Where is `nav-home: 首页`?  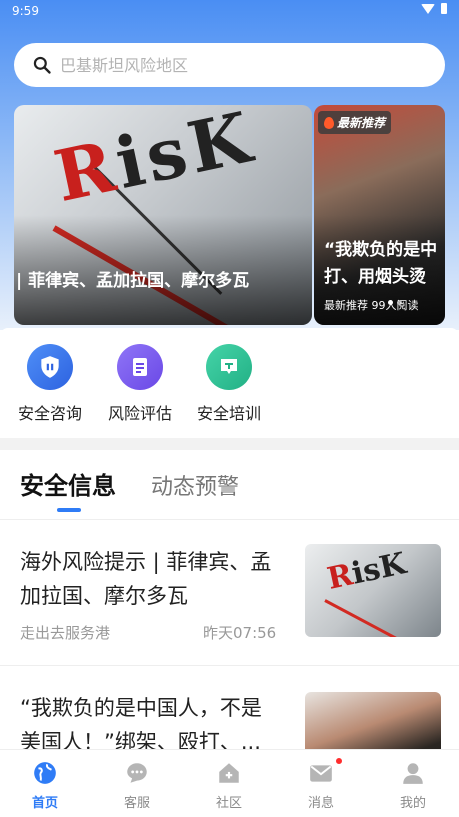
nav-home: 首页 is located at coordinates (45, 785).